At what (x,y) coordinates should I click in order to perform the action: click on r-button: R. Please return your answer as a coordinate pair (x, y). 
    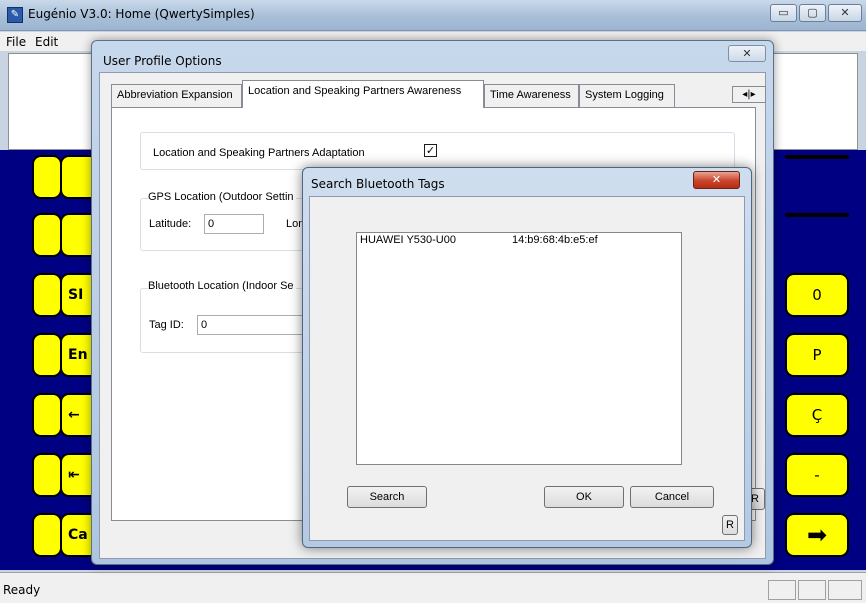
    Looking at the image, I should click on (730, 525).